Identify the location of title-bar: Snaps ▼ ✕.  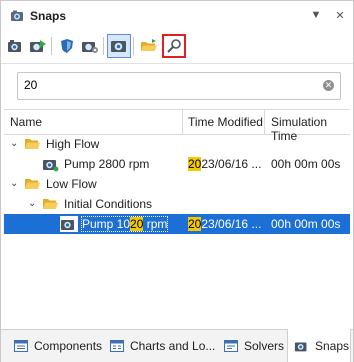
(177, 16).